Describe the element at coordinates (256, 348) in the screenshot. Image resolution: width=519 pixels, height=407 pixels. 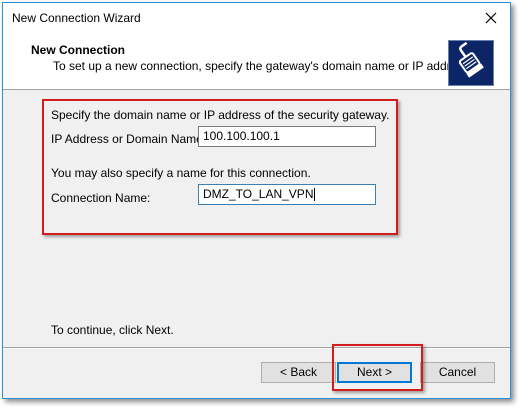
I see `footer-divider` at that location.